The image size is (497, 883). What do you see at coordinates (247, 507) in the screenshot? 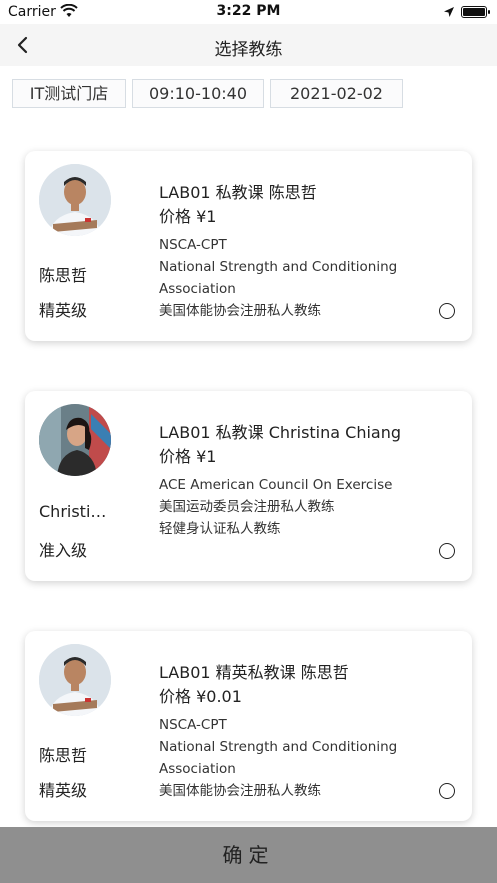
I see `cert-line: 美国运动委员会注册私人教练` at bounding box center [247, 507].